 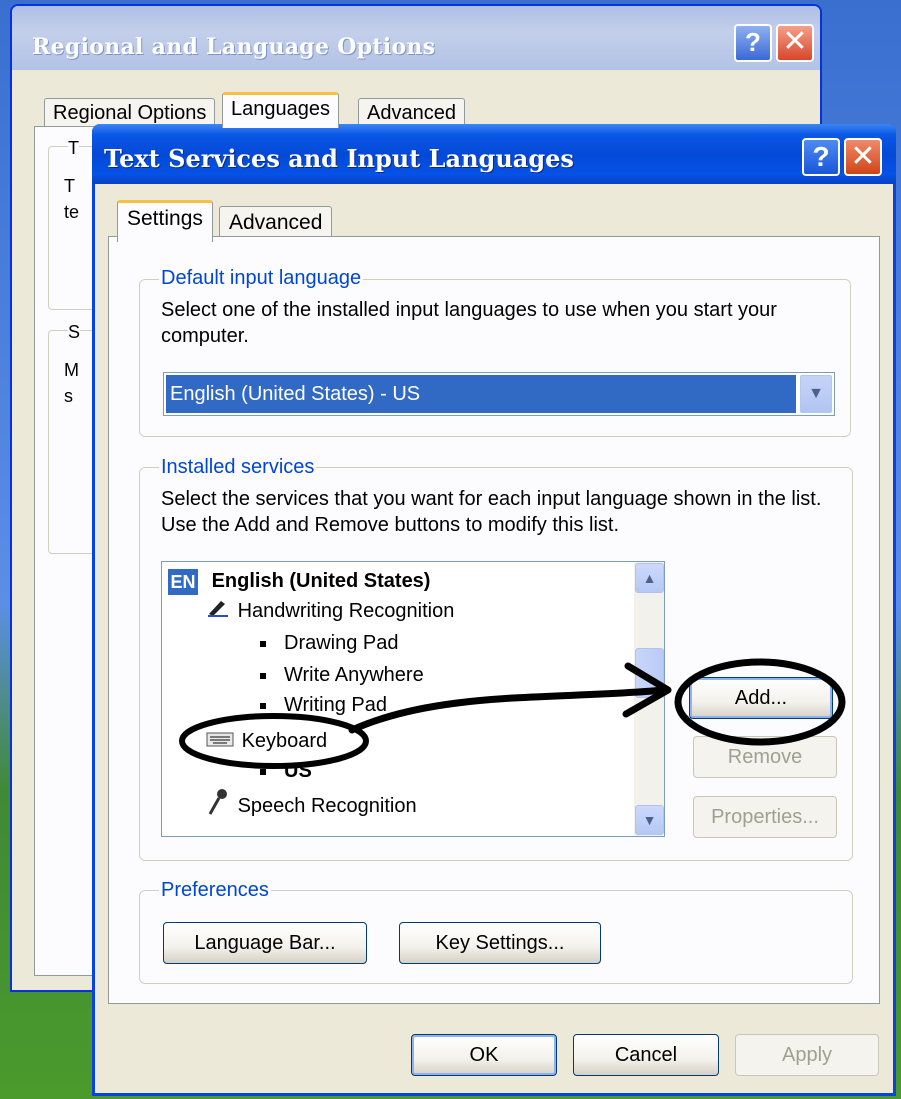 What do you see at coordinates (649, 673) in the screenshot?
I see `scroll-thumb` at bounding box center [649, 673].